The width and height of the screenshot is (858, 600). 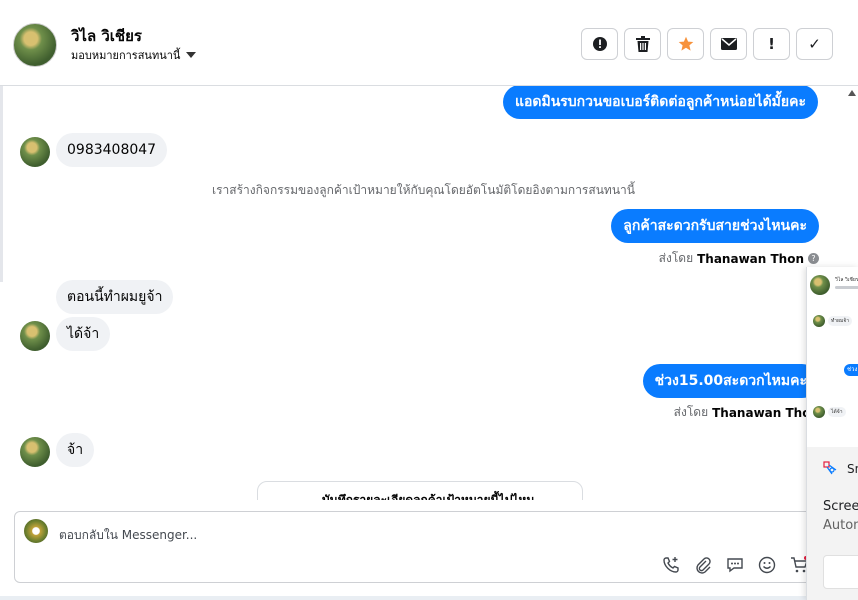 I want to click on mark-done-button: ✓, so click(x=814, y=44).